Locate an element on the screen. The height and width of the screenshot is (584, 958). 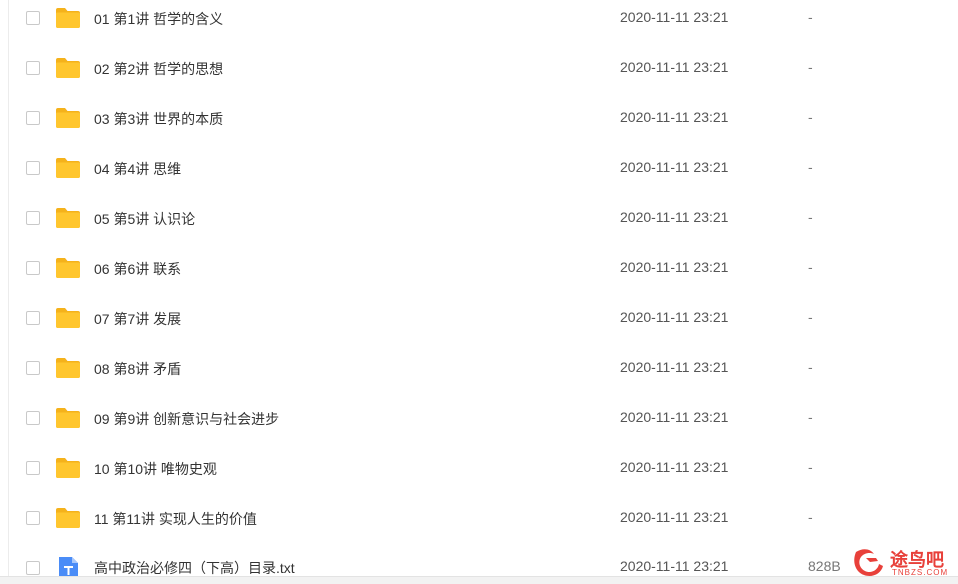
file-name: 01 第1讲 哲学的含义 is located at coordinates (158, 19).